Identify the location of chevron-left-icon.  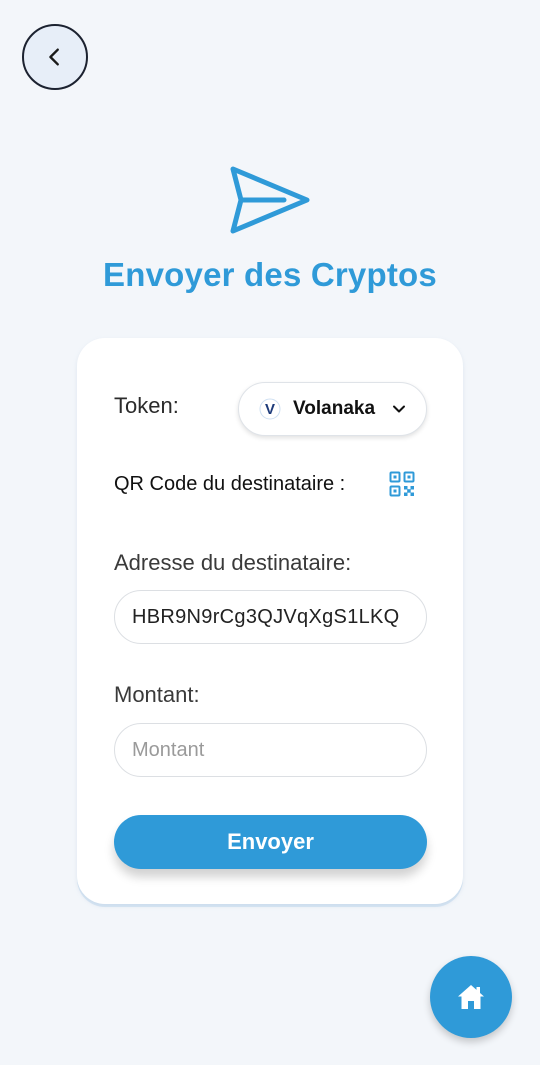
(54, 57).